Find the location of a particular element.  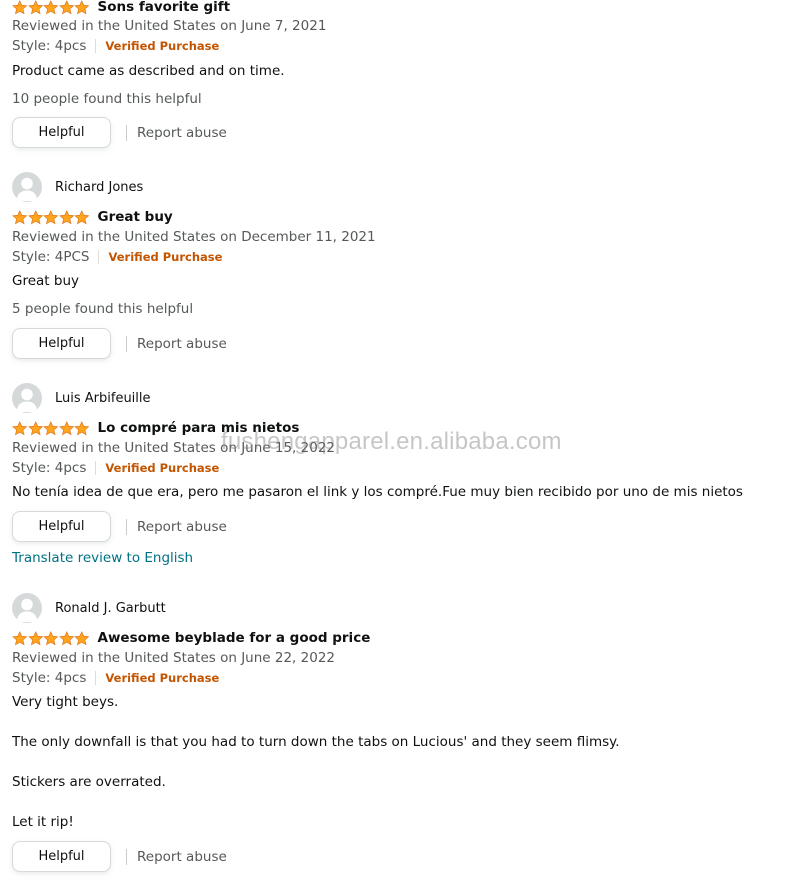

review-title-line: Awesome beyblade for a good price is located at coordinates (191, 638).